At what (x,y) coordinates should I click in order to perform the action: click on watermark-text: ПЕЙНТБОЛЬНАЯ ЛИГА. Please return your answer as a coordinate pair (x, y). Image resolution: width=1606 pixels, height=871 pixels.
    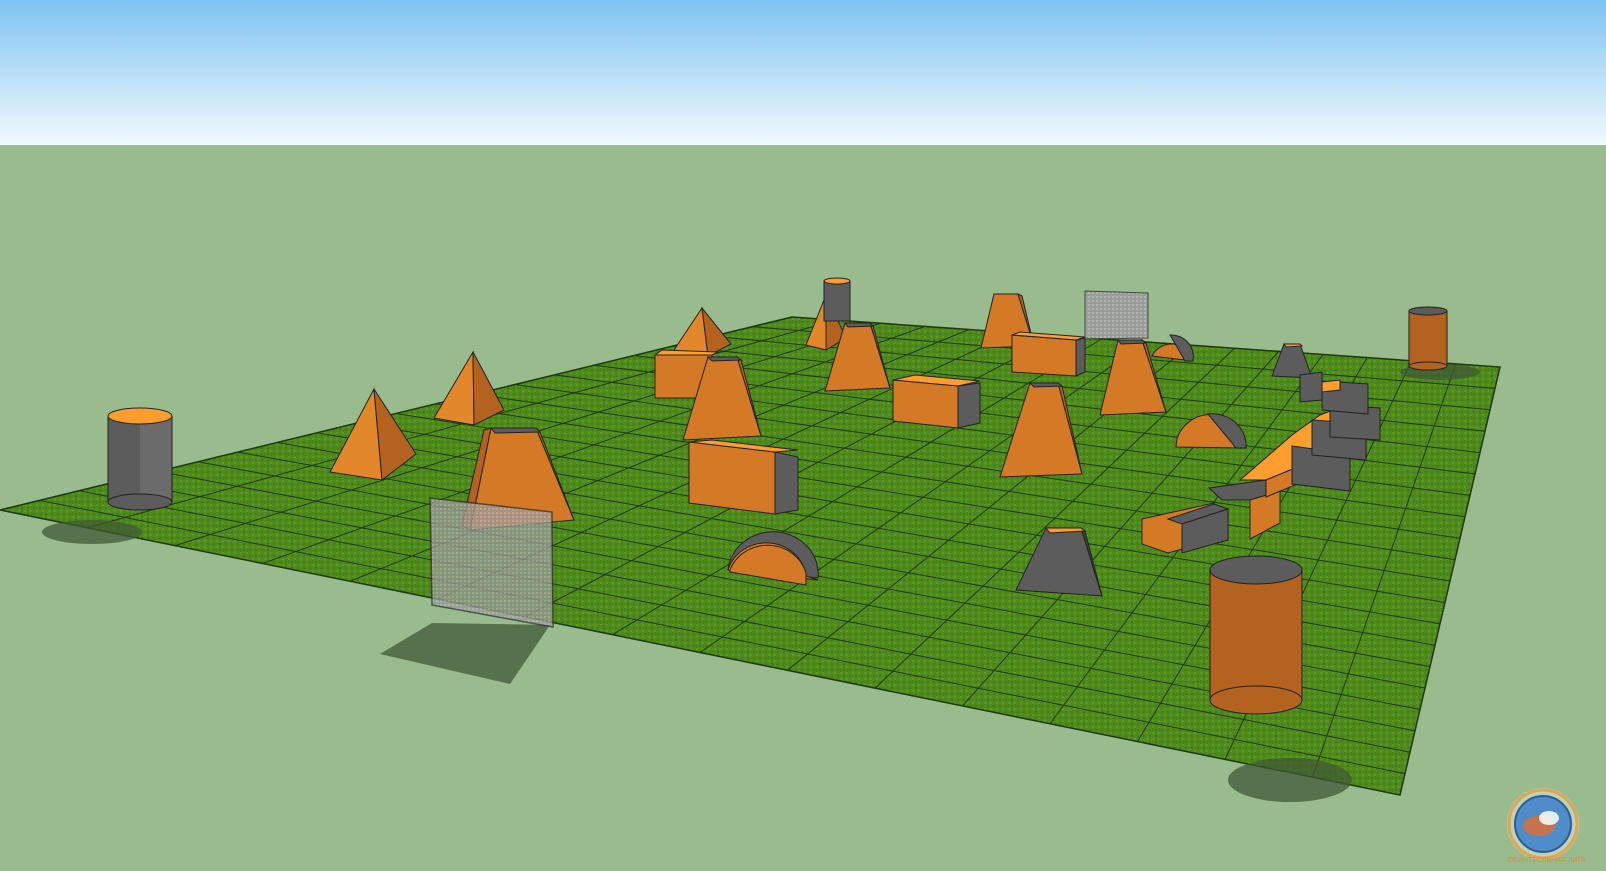
    Looking at the image, I should click on (1547, 859).